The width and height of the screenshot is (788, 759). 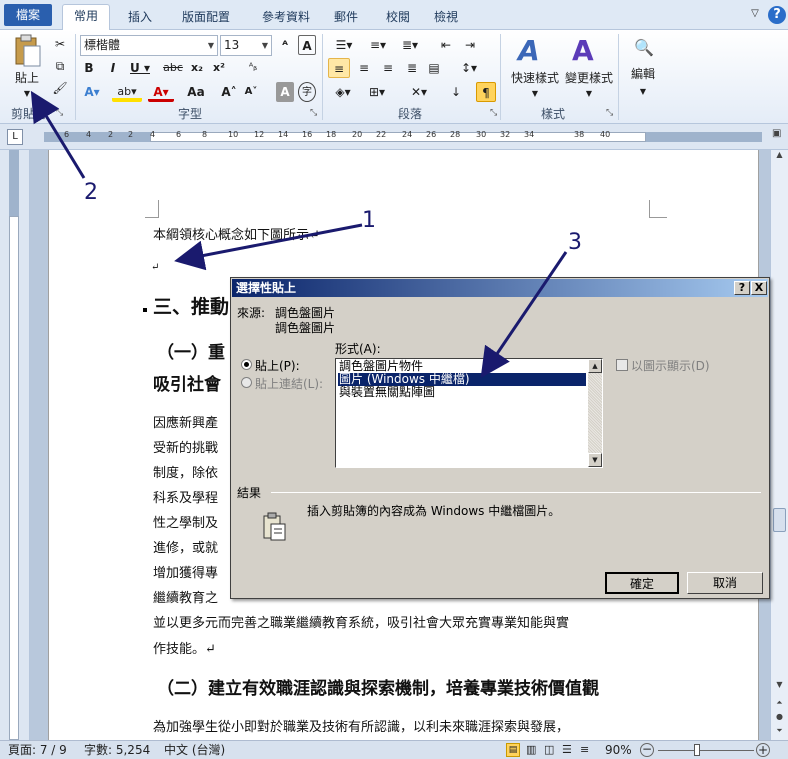 What do you see at coordinates (513, 750) in the screenshot?
I see `print-layout-icon: ▤` at bounding box center [513, 750].